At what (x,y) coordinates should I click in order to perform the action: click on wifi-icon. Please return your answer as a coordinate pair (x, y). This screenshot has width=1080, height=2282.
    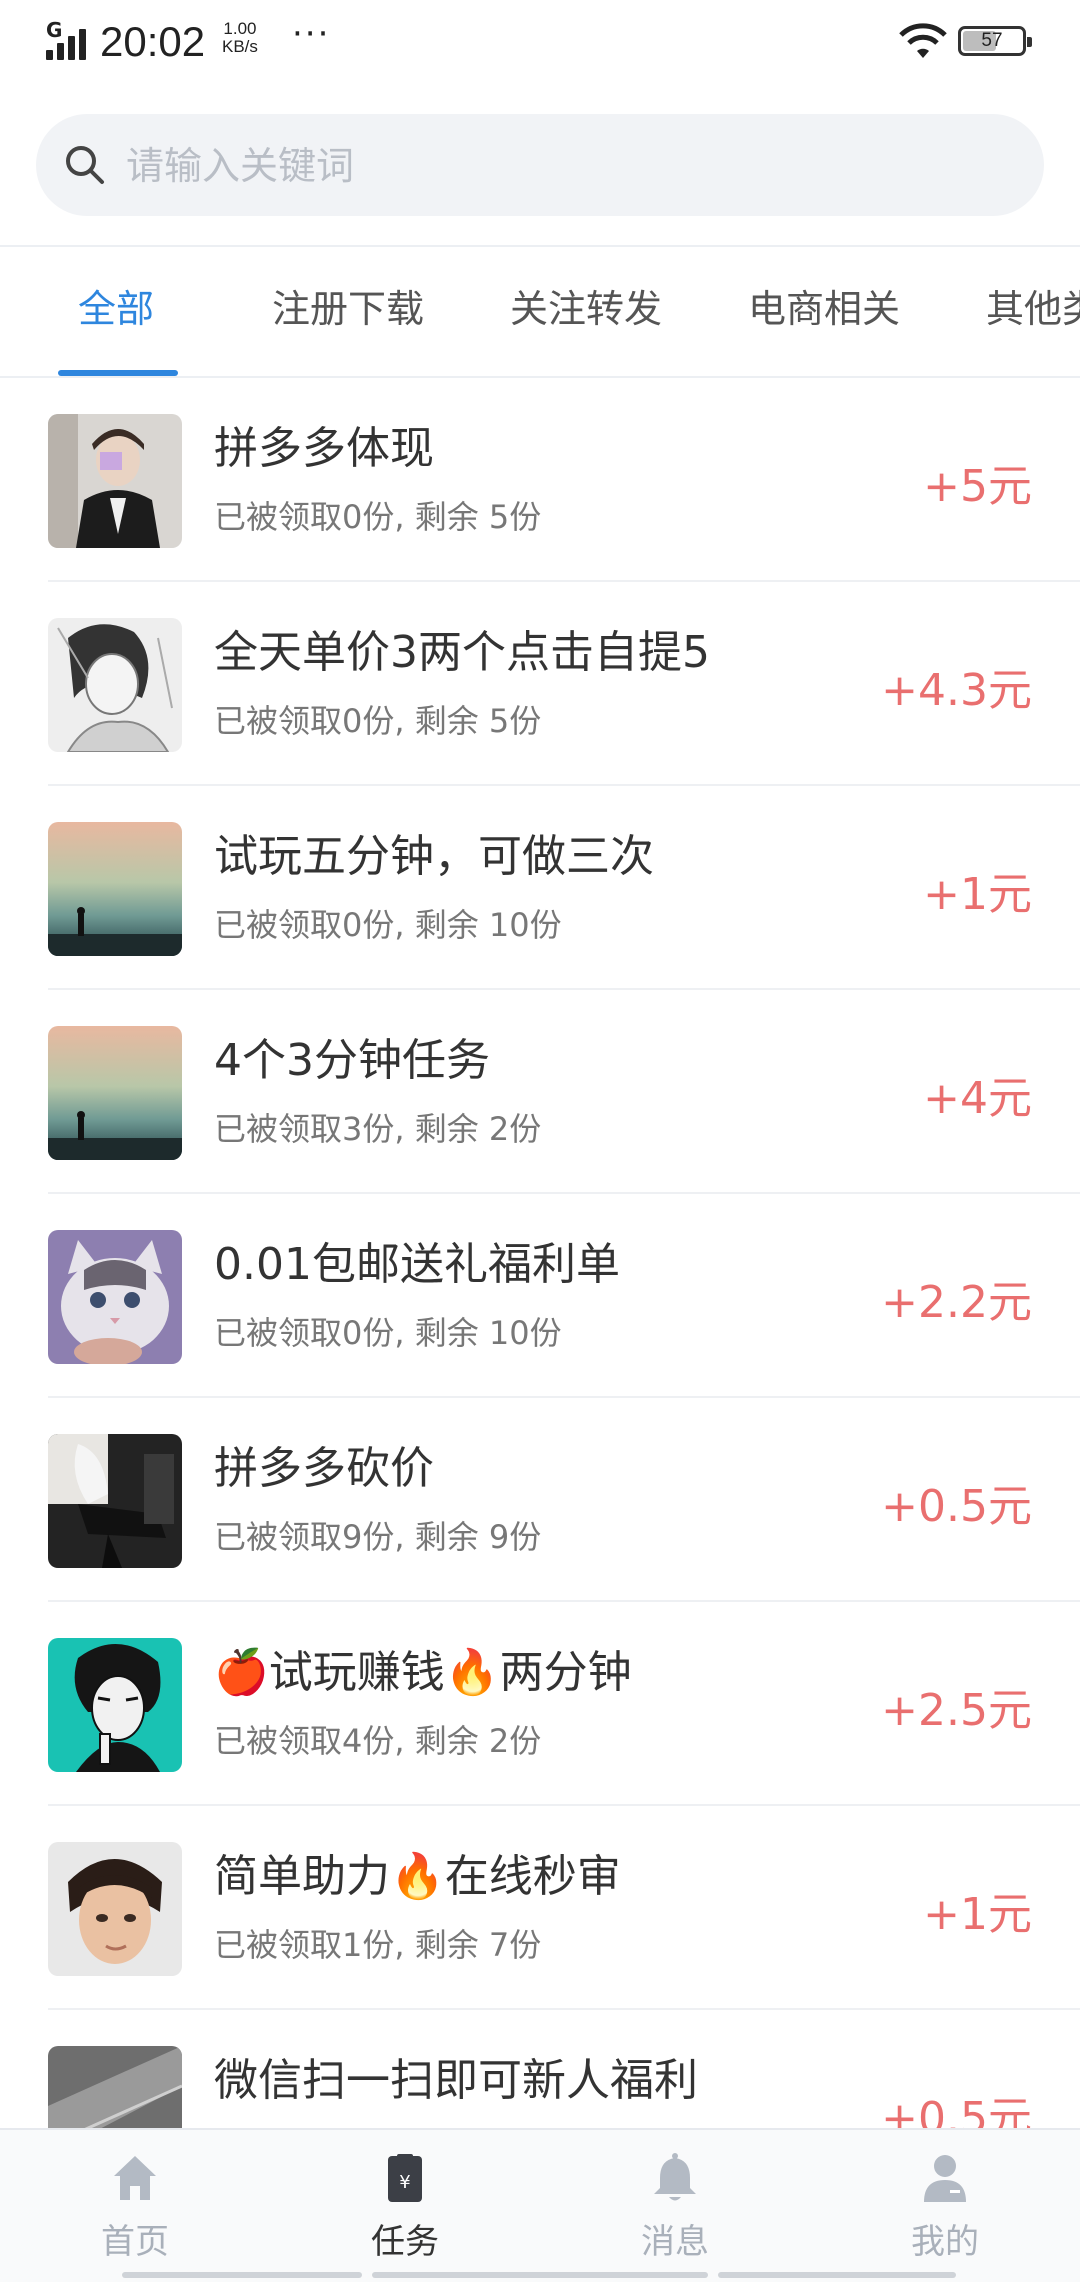
    Looking at the image, I should click on (923, 40).